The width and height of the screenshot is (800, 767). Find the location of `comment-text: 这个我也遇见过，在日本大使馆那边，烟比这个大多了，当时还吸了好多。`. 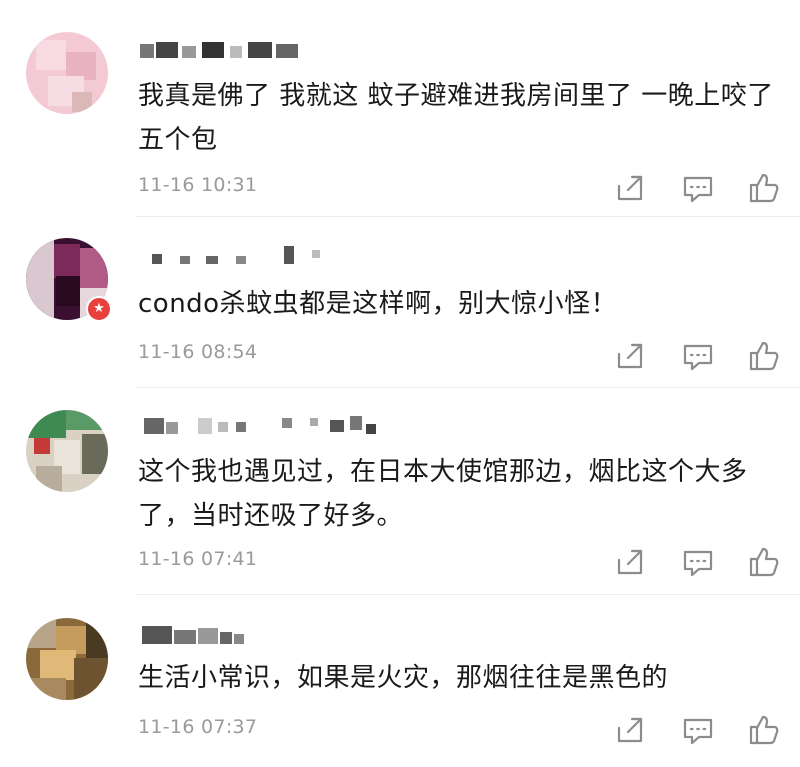

comment-text: 这个我也遇见过，在日本大使馆那边，烟比这个大多了，当时还吸了好多。 is located at coordinates (443, 494).